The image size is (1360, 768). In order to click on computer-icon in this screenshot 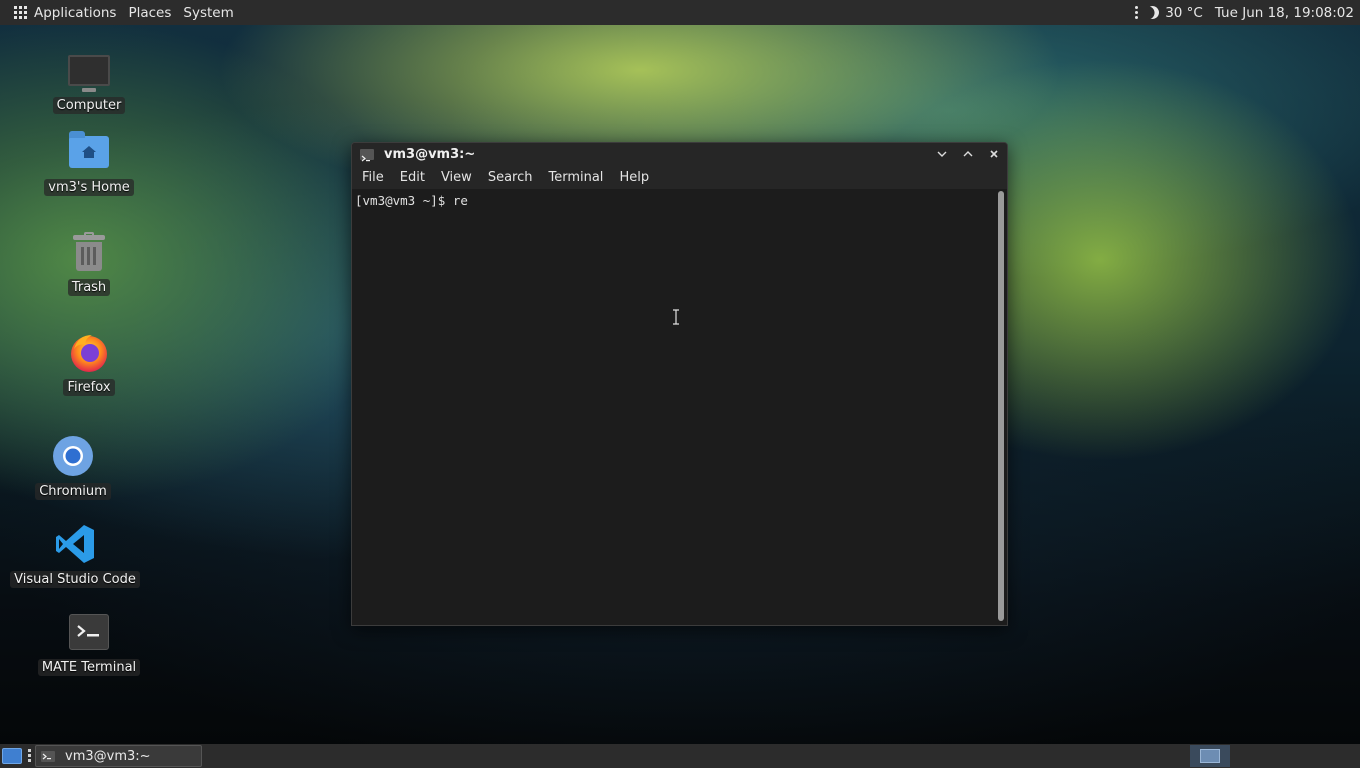, I will do `click(89, 70)`.